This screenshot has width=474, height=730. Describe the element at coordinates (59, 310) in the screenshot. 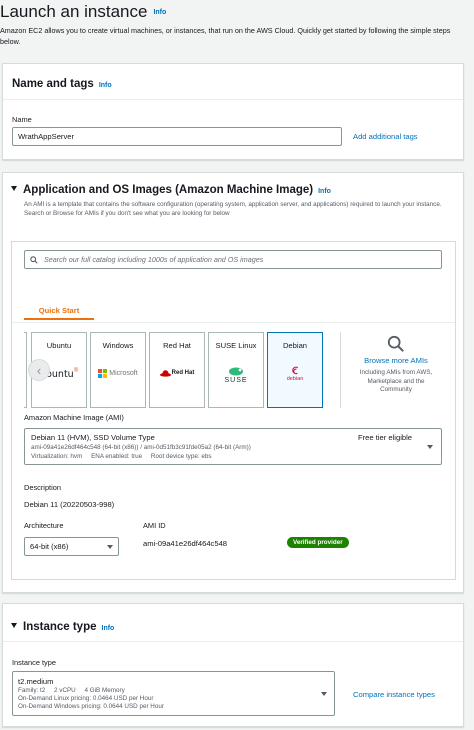

I see `tab-quick-start-label: Quick Start` at that location.